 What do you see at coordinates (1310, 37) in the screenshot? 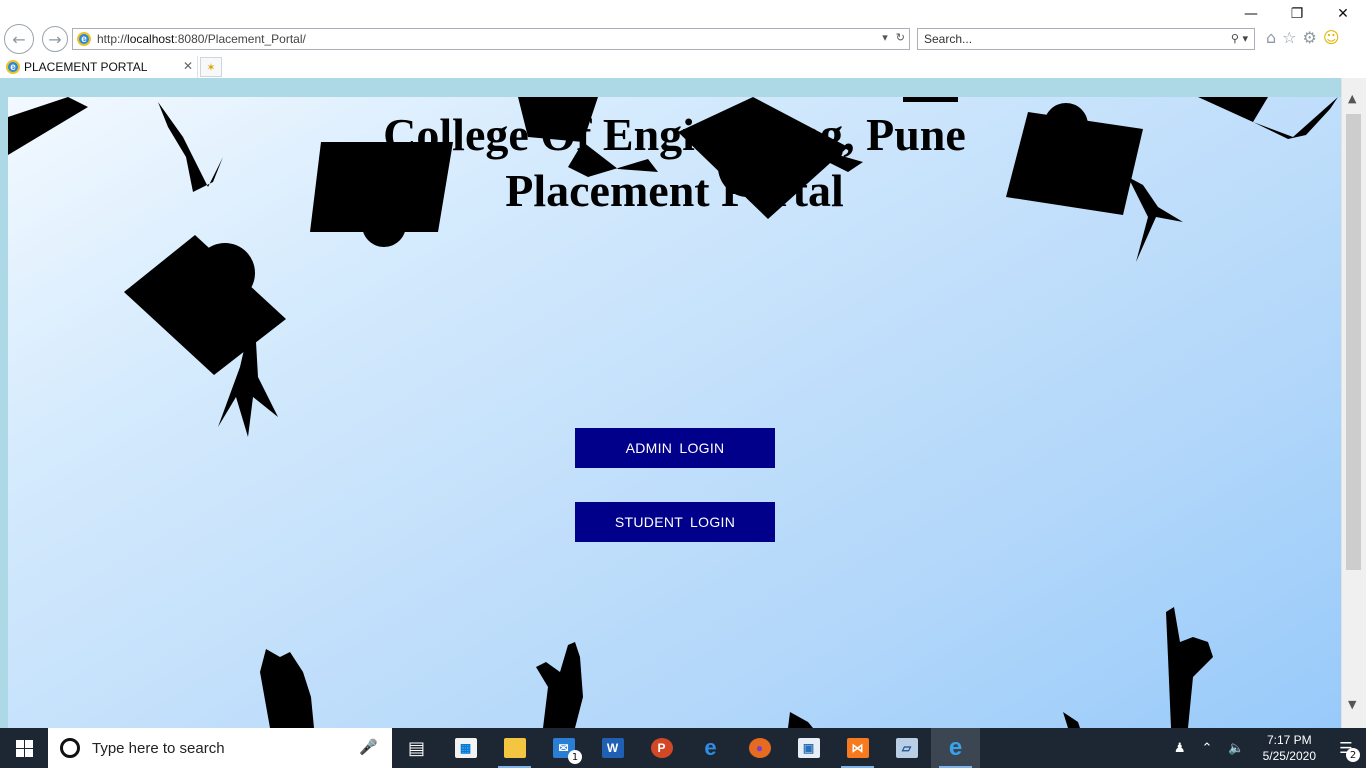
I see `settings-gear-icon: ⚙` at bounding box center [1310, 37].